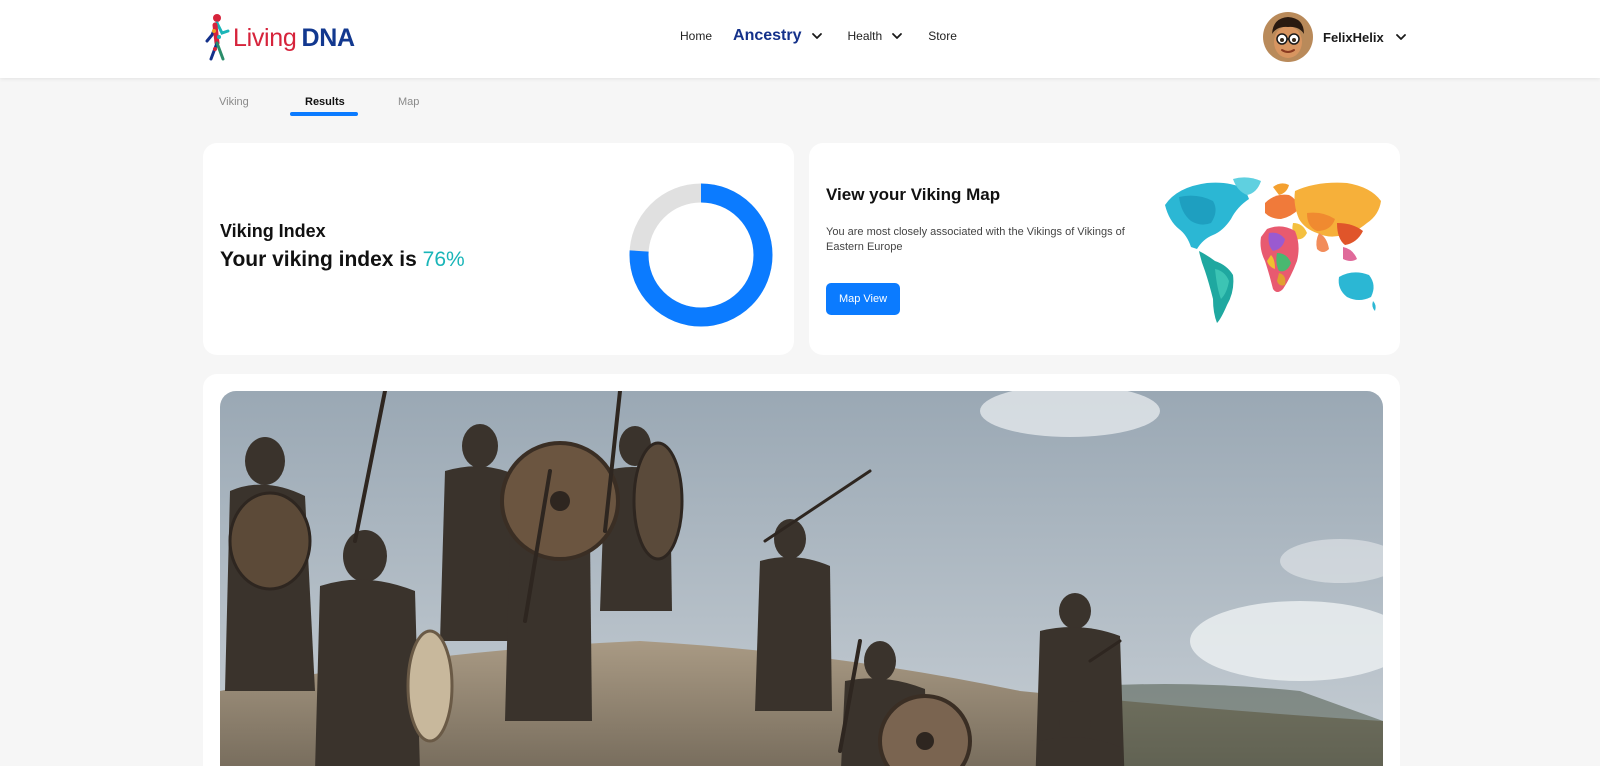 The image size is (1600, 766). I want to click on viking-index-card: Viking Index Your viking index is 76%, so click(498, 249).